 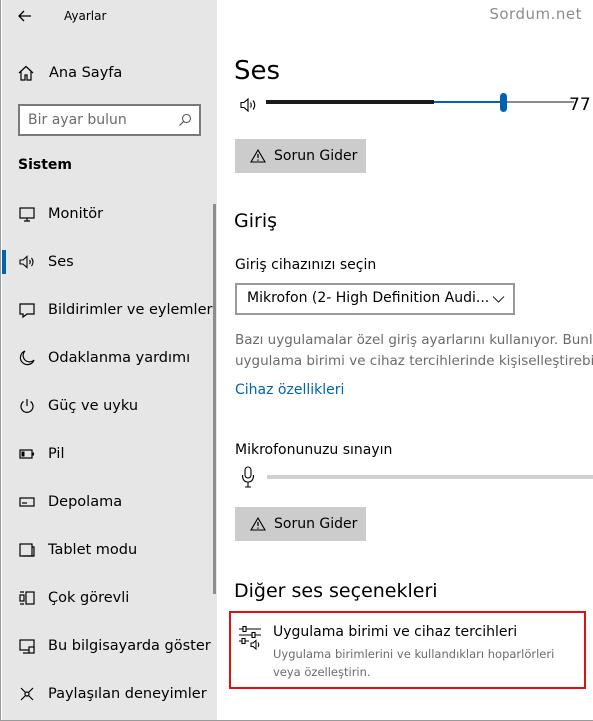 I want to click on sidebar-item-focus-assist: Odaklanma yardımı, so click(x=109, y=358).